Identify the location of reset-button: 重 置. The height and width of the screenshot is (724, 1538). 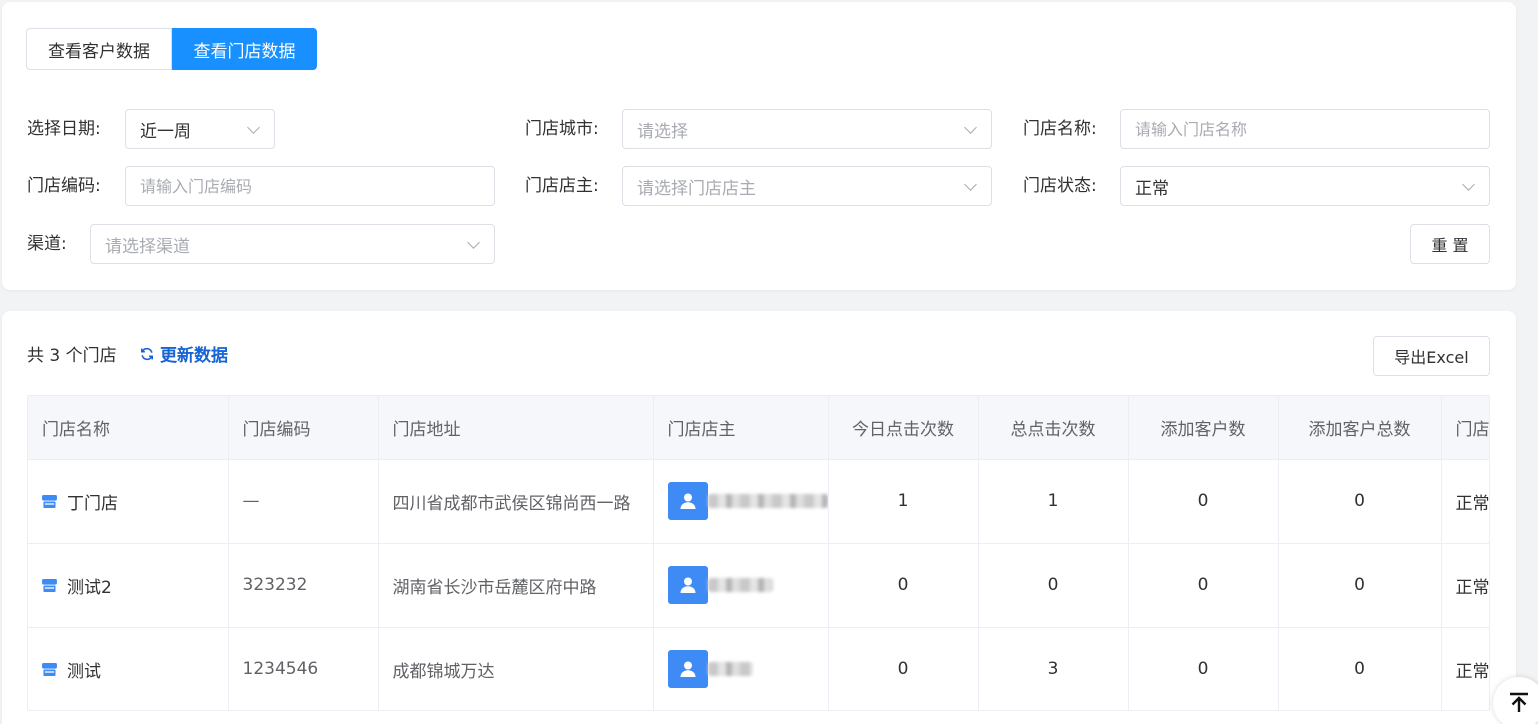
(1450, 244).